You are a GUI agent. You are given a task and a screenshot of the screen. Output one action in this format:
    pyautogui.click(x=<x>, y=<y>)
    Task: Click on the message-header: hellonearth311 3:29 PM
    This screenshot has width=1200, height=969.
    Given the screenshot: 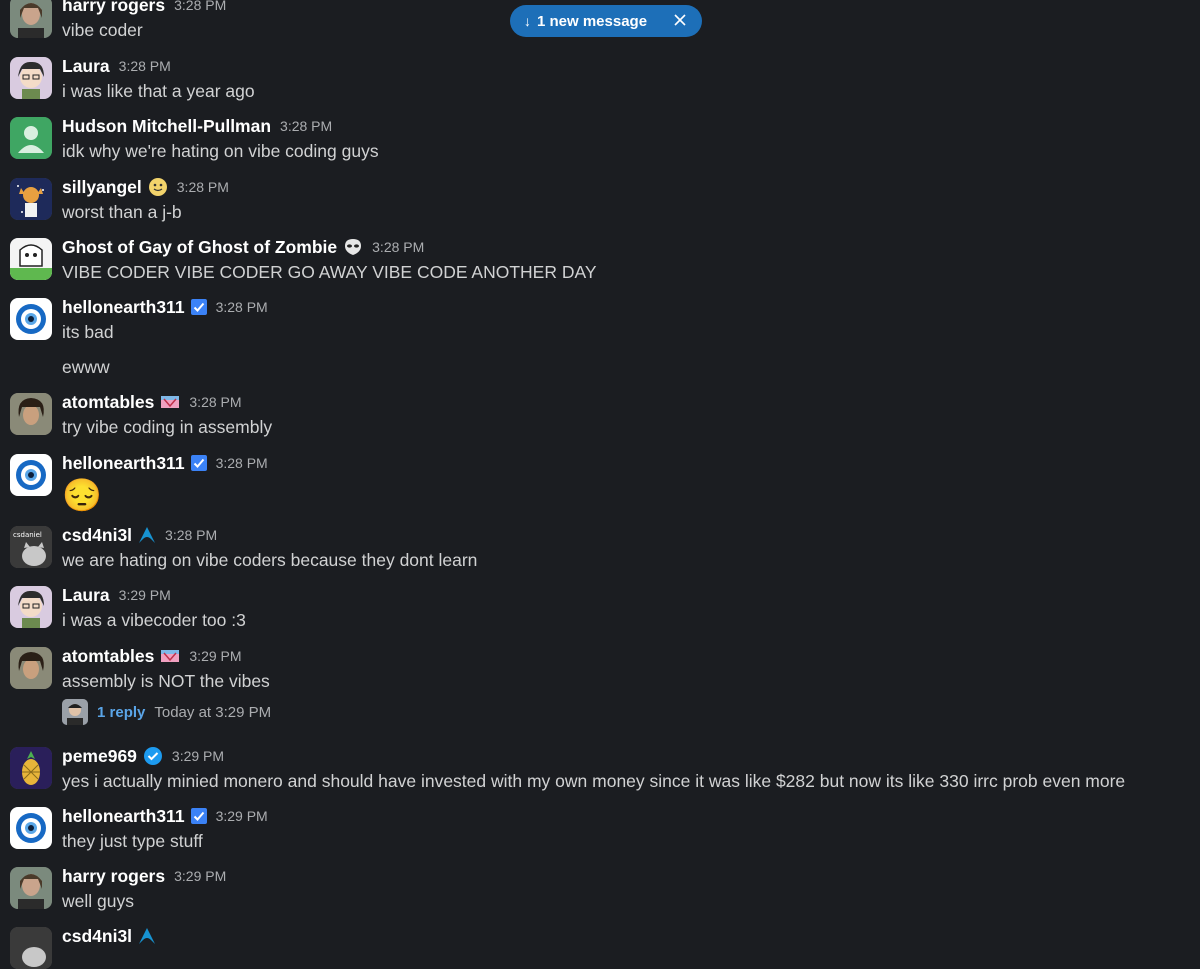 What is the action you would take?
    pyautogui.click(x=165, y=816)
    